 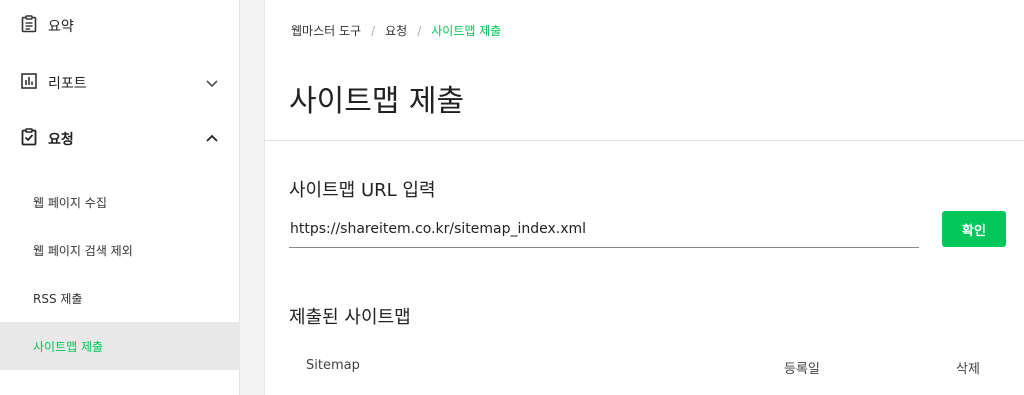 I want to click on sidebar-subitem-sitemap-submit: 사이트맵 제출, so click(x=120, y=346).